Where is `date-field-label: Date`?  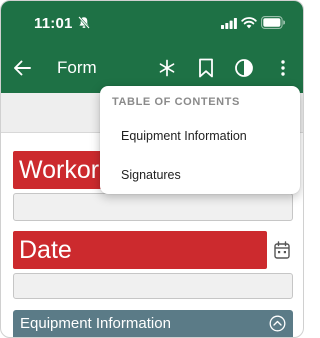
date-field-label: Date is located at coordinates (140, 250).